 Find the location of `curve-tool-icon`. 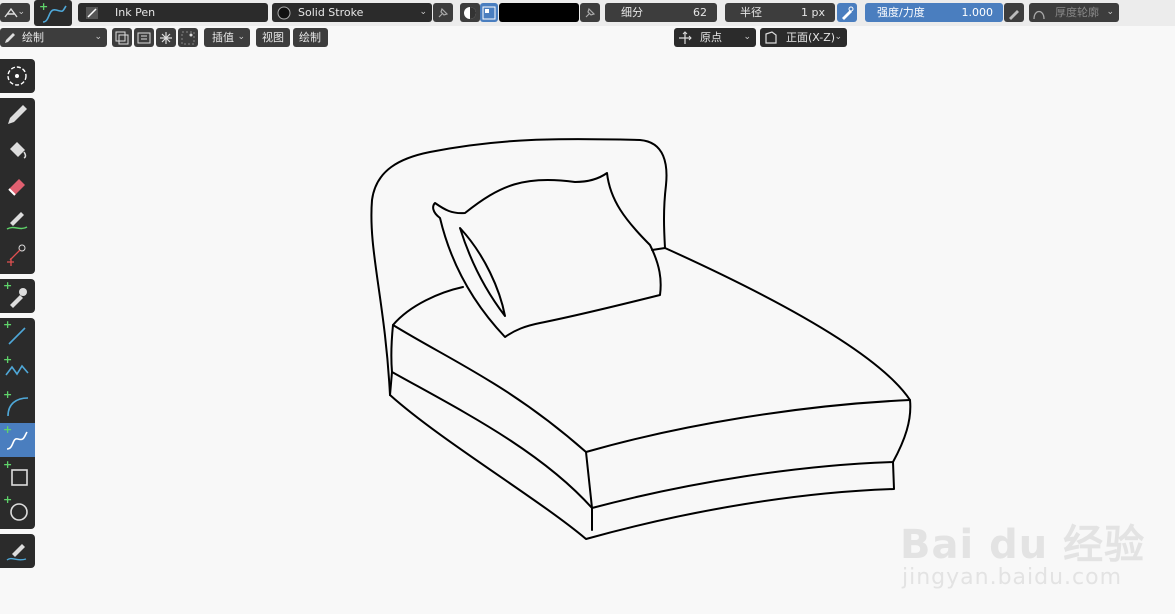

curve-tool-icon is located at coordinates (54, 14).